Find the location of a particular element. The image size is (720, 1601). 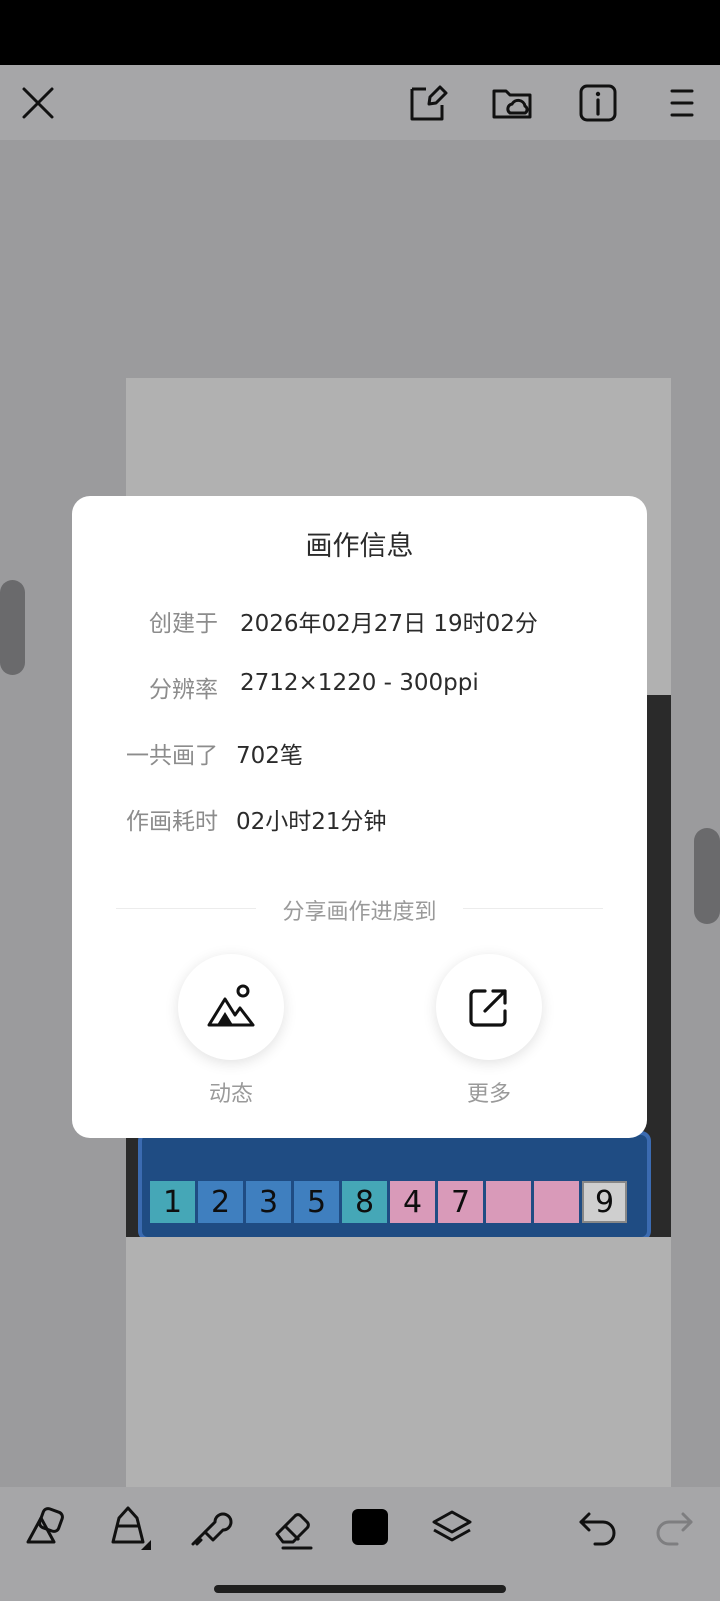

created-at-value: 2026年02月27日 19时02分 is located at coordinates (389, 624).